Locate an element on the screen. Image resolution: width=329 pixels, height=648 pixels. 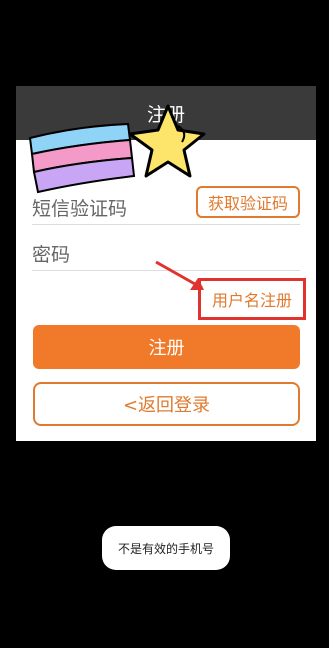
username-register-link: 用户名注册 is located at coordinates (252, 299).